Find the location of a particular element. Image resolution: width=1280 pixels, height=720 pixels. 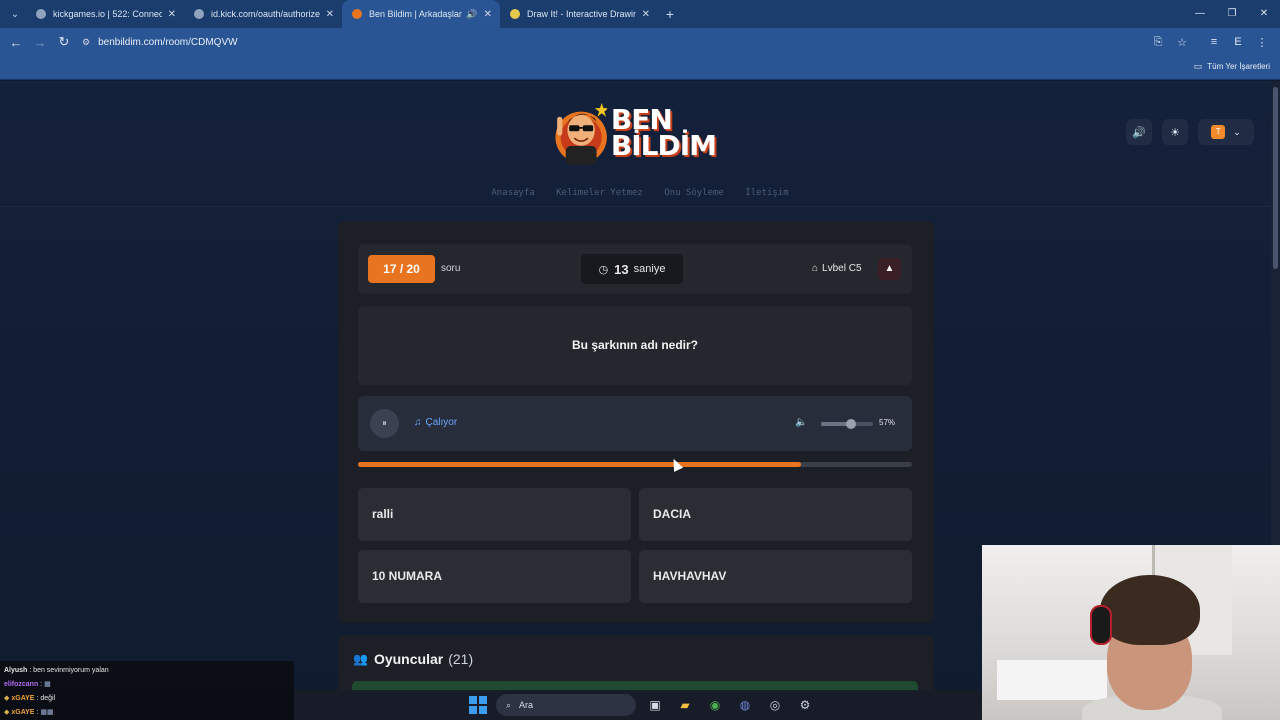

taskbar-icons: ⌕ Ara ▣ ▰ ◉ ◍ ◎ ⚙ is located at coordinates (642, 705).